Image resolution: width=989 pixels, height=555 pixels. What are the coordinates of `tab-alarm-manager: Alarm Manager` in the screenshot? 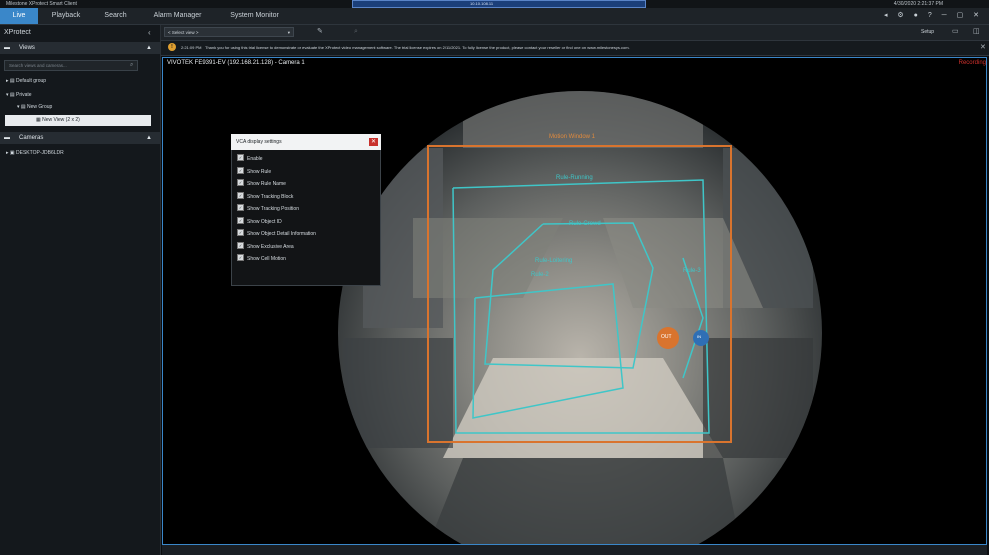 It's located at (177, 16).